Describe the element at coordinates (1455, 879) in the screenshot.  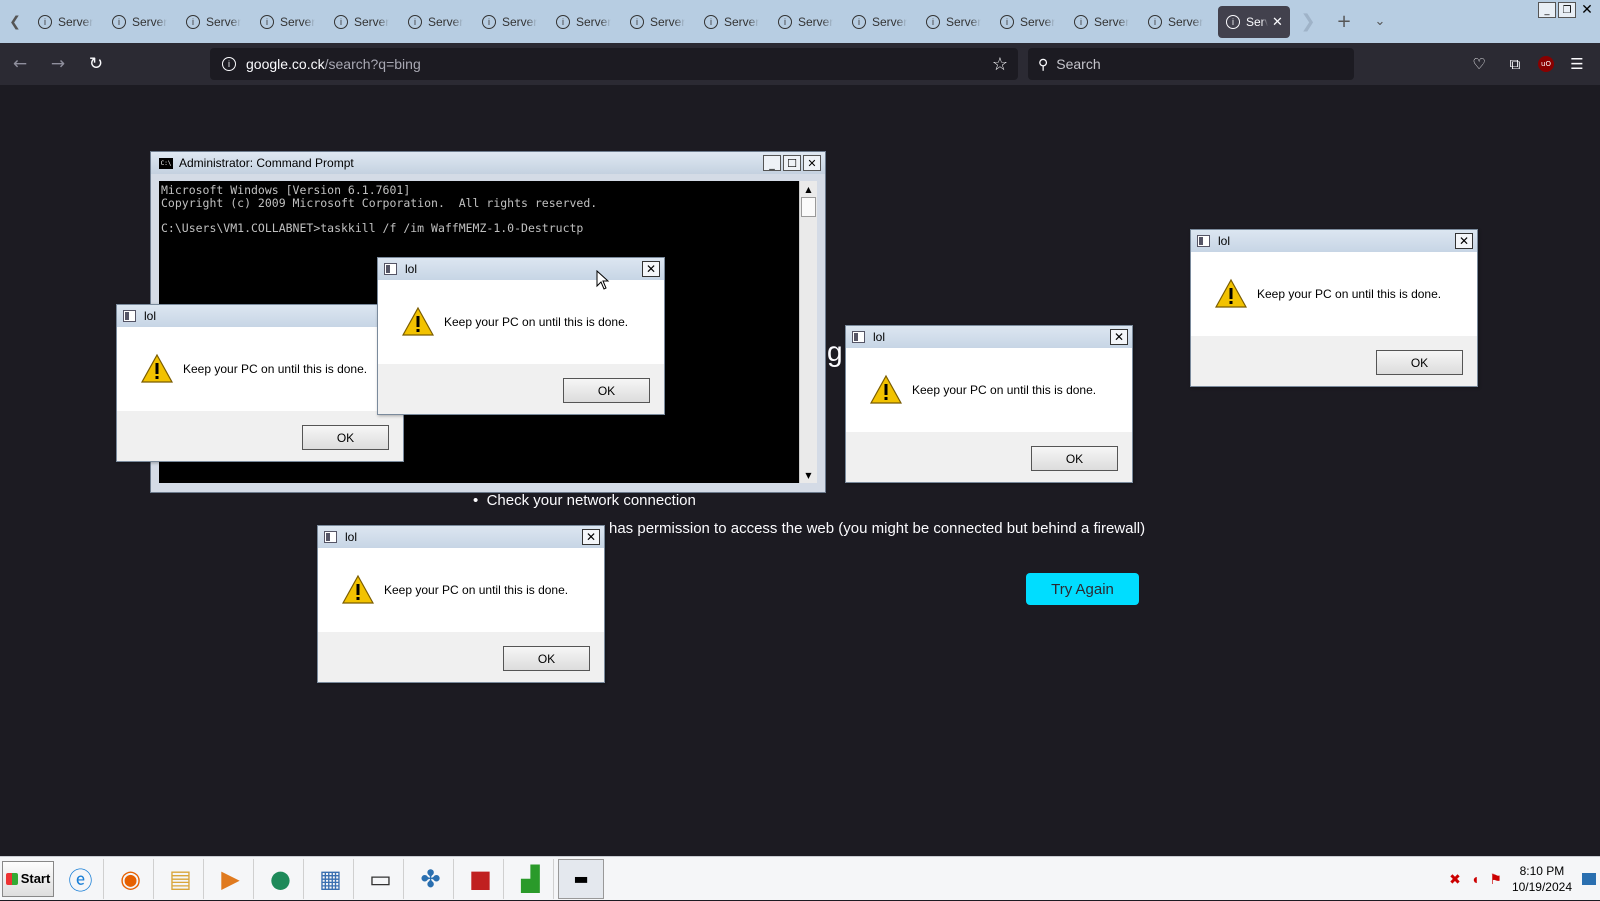
I see `network-error-icon: ✖` at that location.